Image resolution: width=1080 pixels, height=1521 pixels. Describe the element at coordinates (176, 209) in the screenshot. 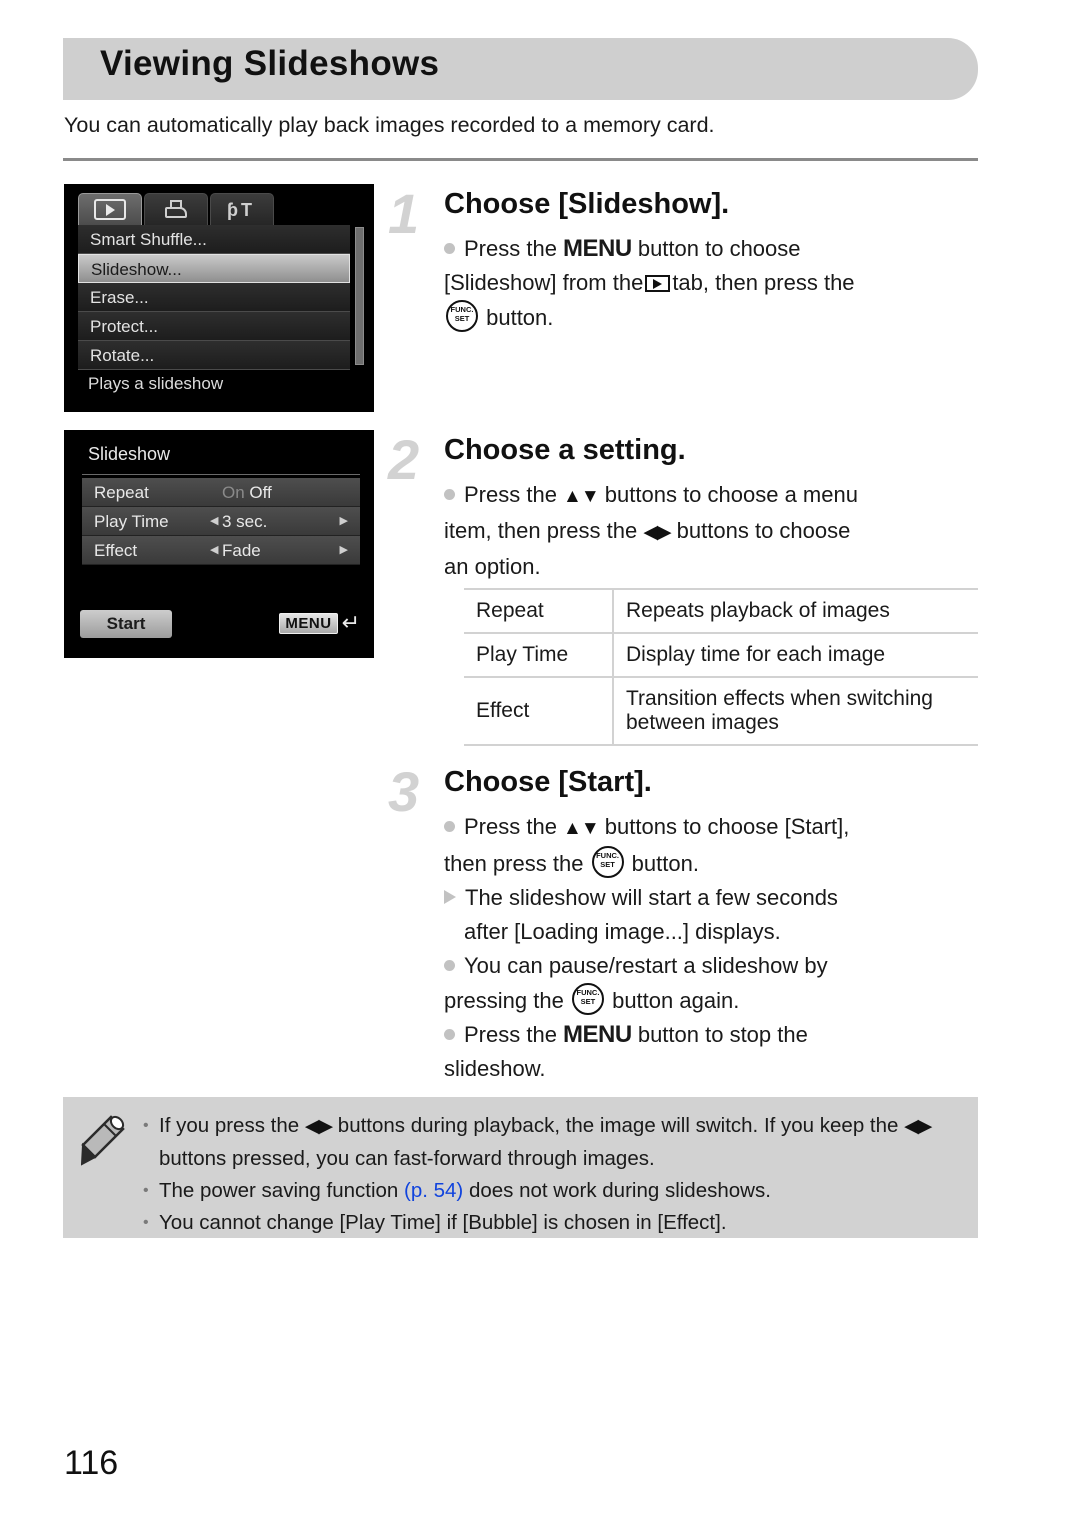

I see `printer-glyph` at that location.